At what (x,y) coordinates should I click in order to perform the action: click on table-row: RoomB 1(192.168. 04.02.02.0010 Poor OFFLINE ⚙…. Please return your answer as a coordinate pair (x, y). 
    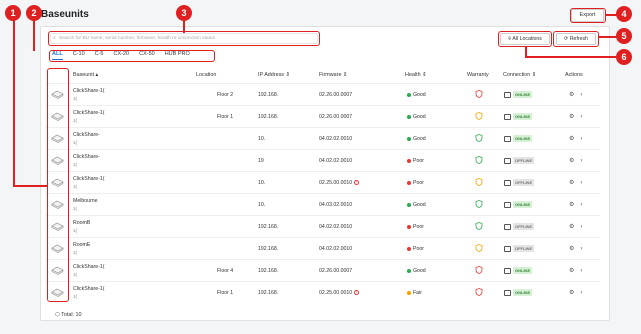
    Looking at the image, I should click on (322, 226).